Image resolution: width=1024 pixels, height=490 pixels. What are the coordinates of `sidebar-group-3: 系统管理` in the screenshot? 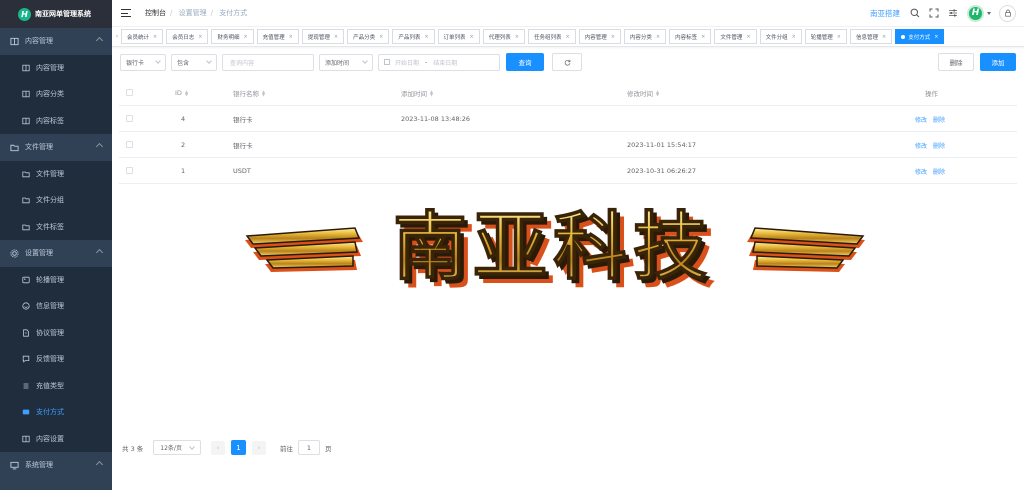 It's located at (56, 465).